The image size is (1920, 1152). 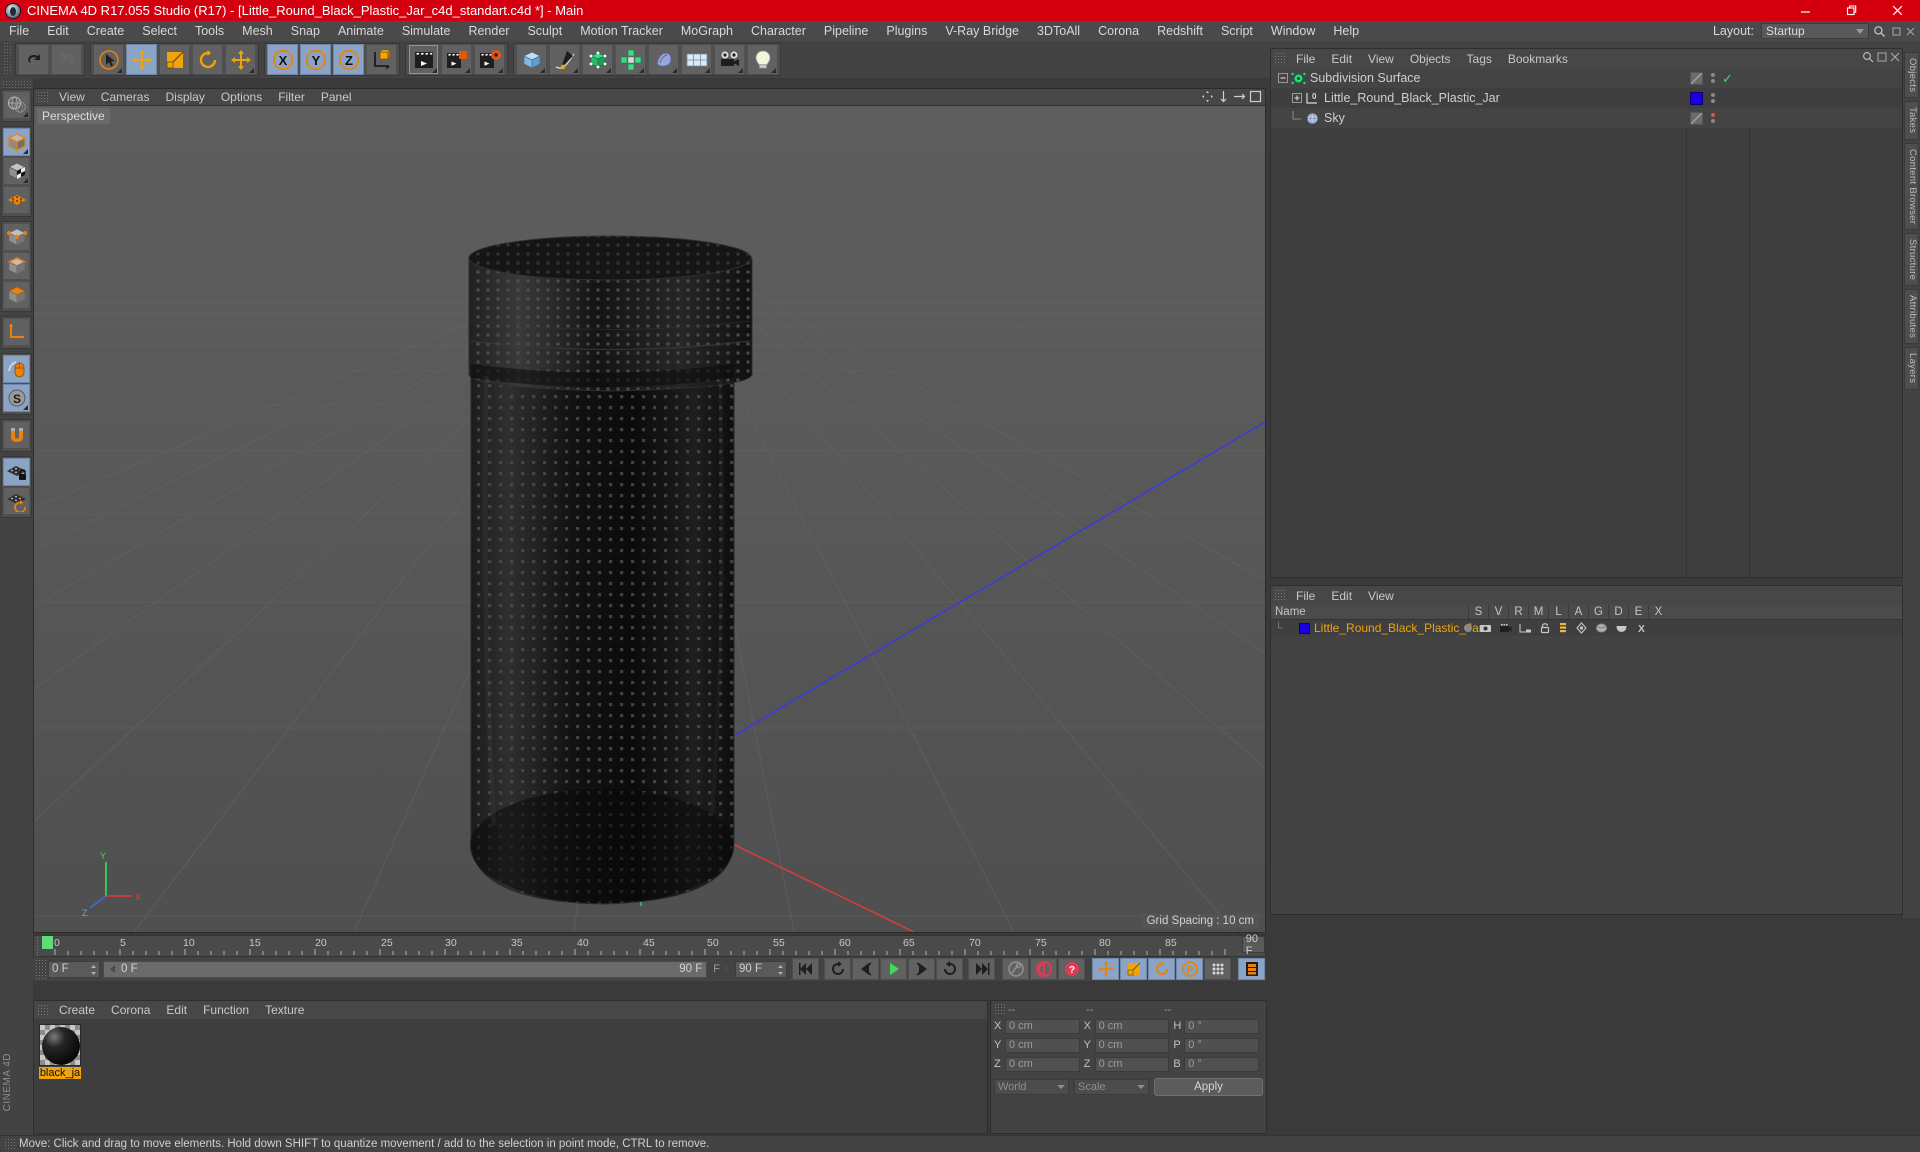 What do you see at coordinates (16, 266) in the screenshot?
I see `edges-mode-button` at bounding box center [16, 266].